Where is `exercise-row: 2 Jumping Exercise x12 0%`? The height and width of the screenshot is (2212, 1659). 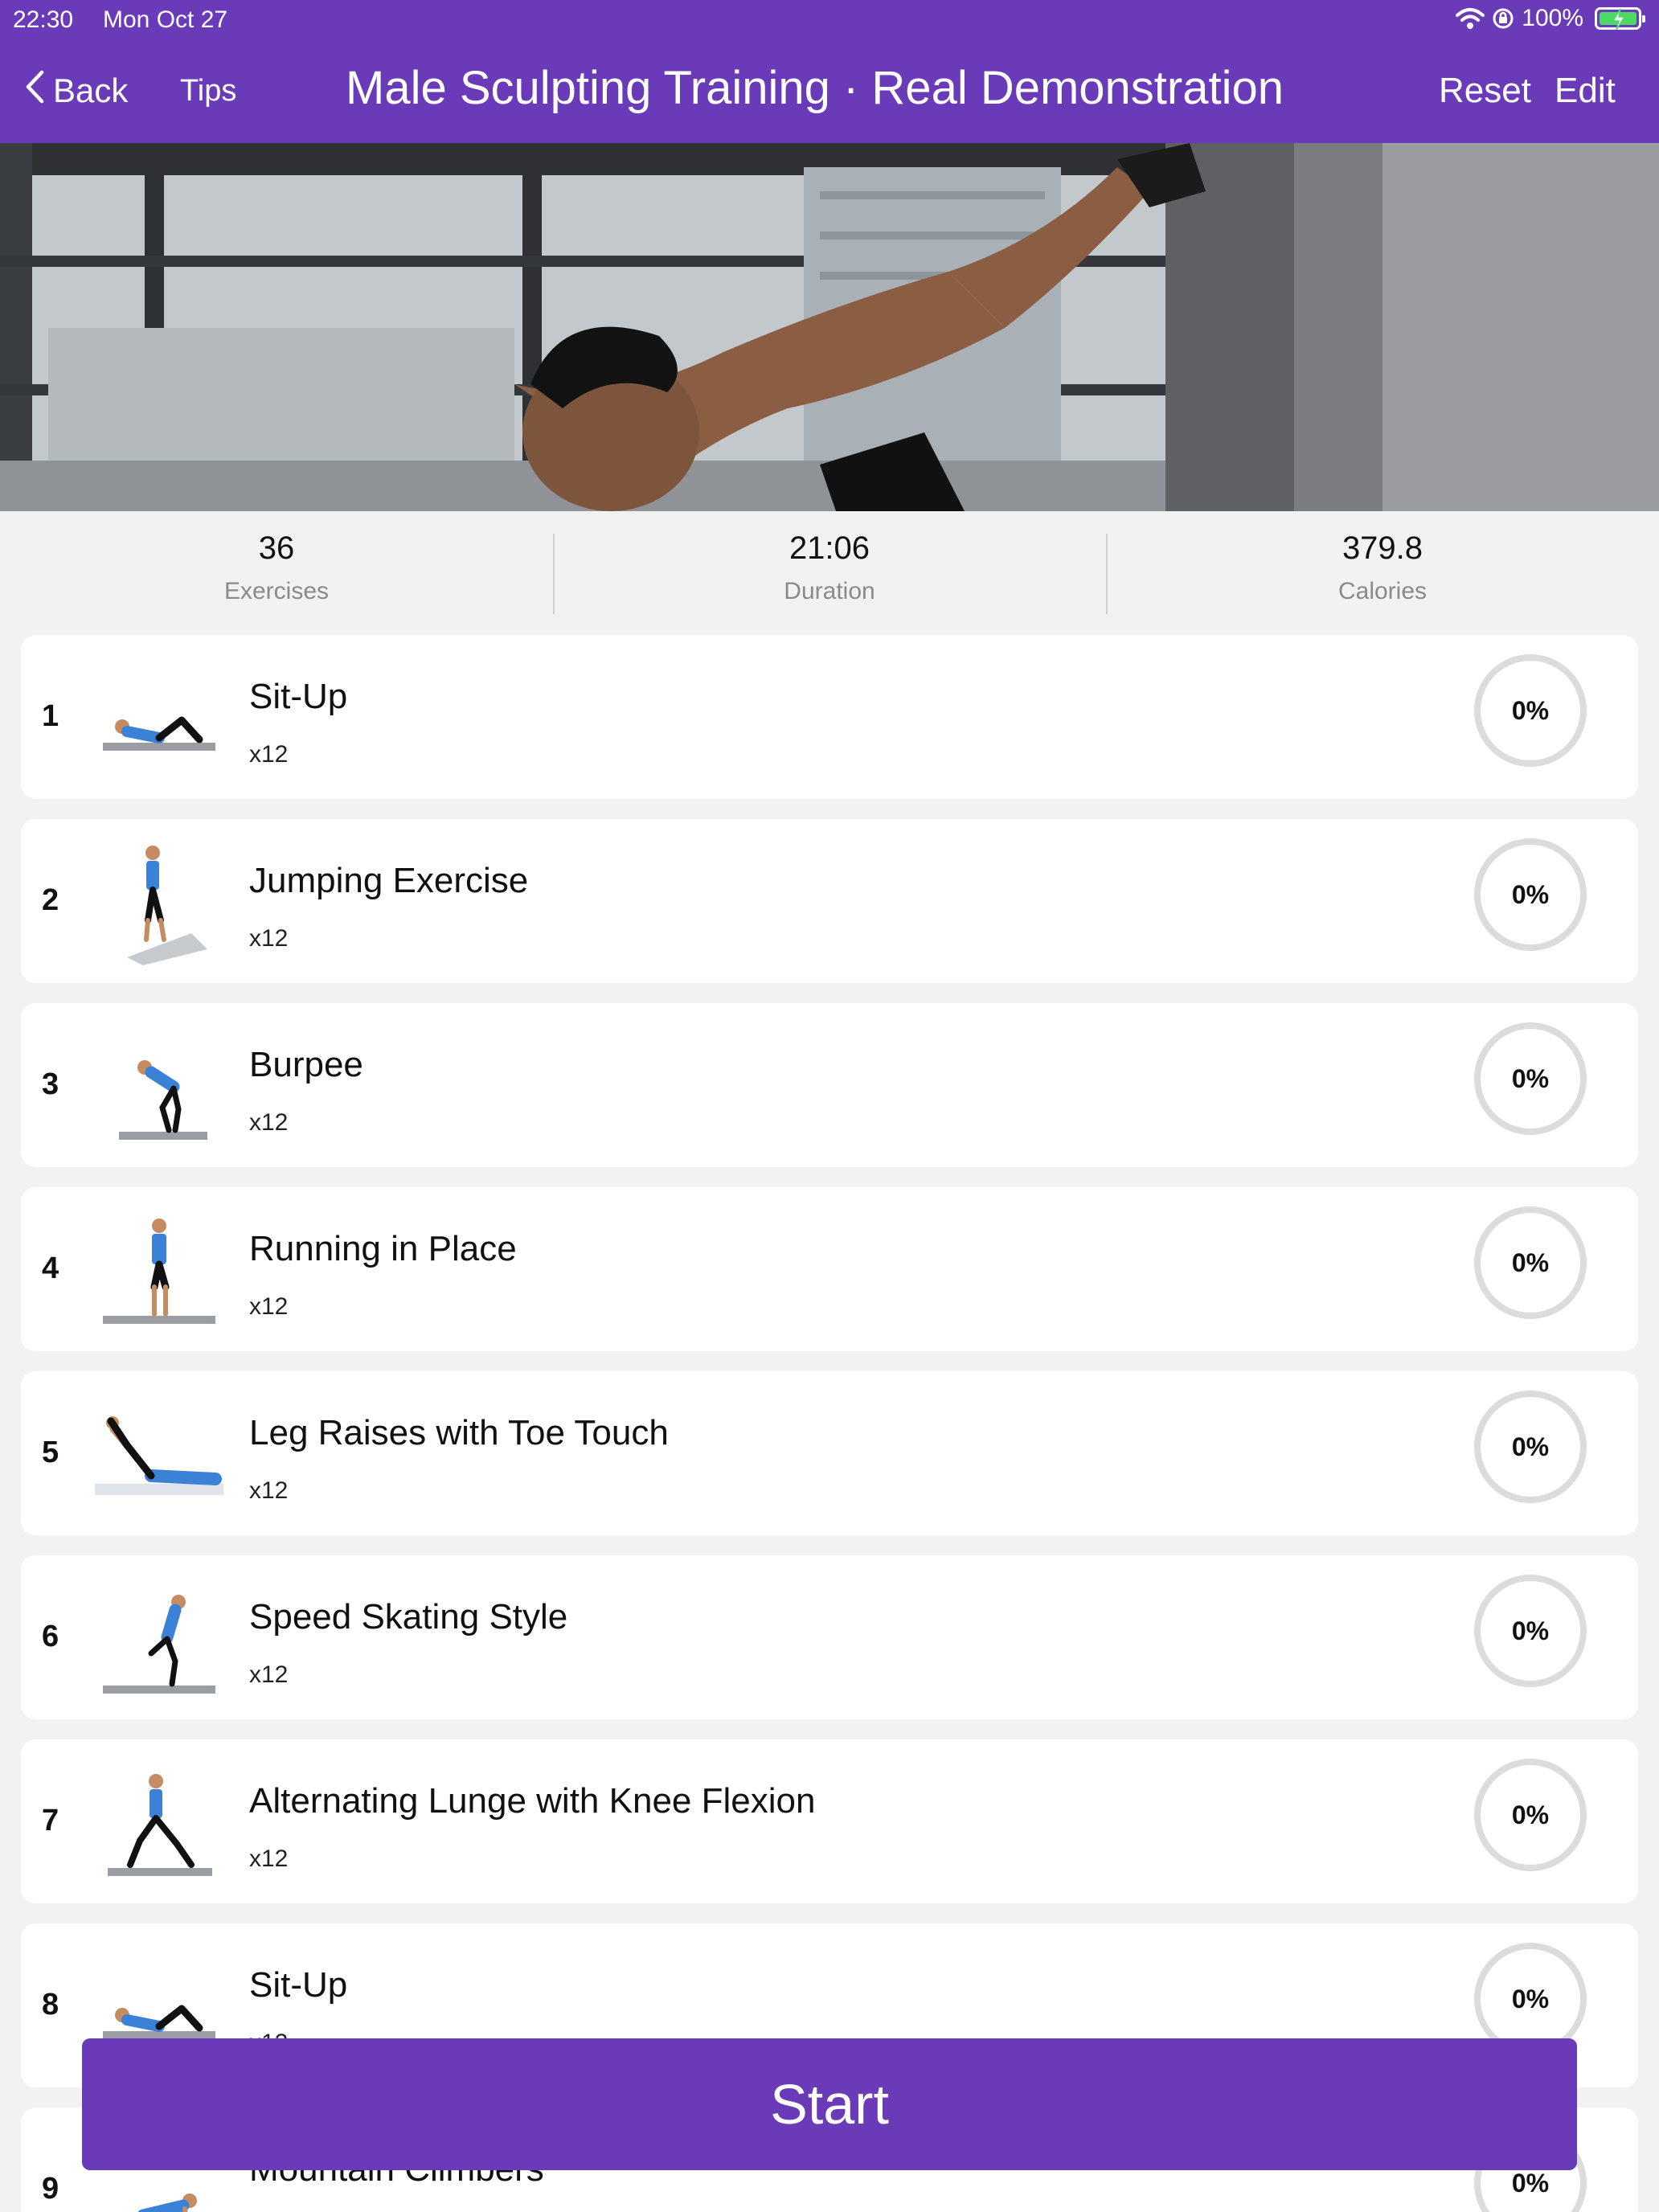 exercise-row: 2 Jumping Exercise x12 0% is located at coordinates (829, 901).